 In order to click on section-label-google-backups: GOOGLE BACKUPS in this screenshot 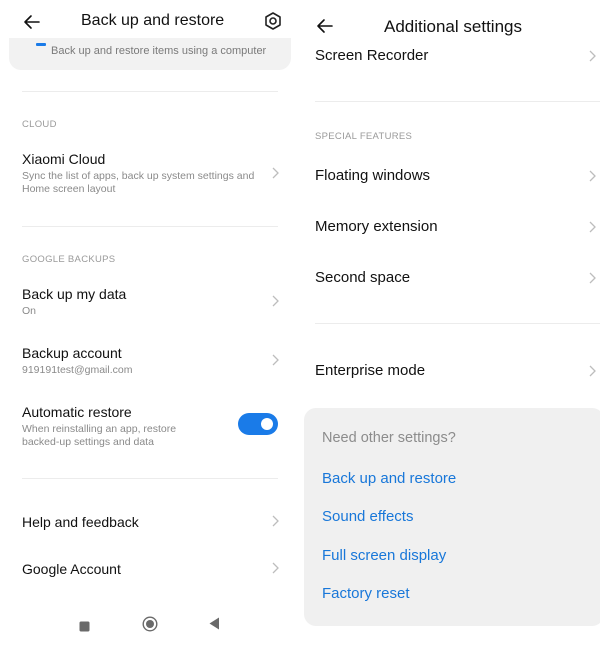, I will do `click(69, 259)`.